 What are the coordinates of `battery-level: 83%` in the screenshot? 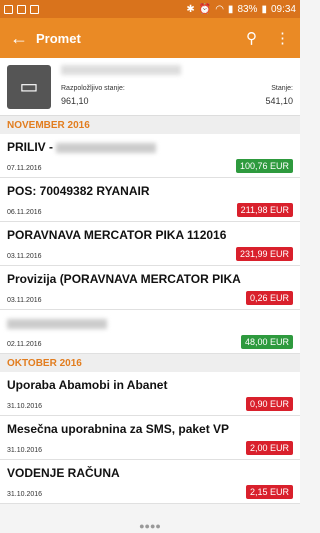 It's located at (247, 9).